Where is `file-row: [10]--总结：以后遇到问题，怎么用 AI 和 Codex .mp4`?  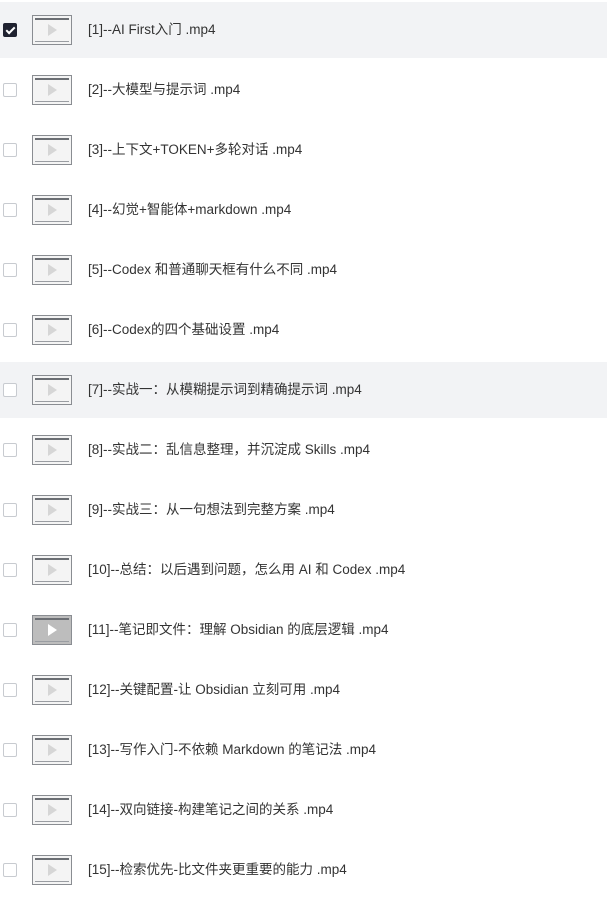 file-row: [10]--总结：以后遇到问题，怎么用 AI 和 Codex .mp4 is located at coordinates (303, 570).